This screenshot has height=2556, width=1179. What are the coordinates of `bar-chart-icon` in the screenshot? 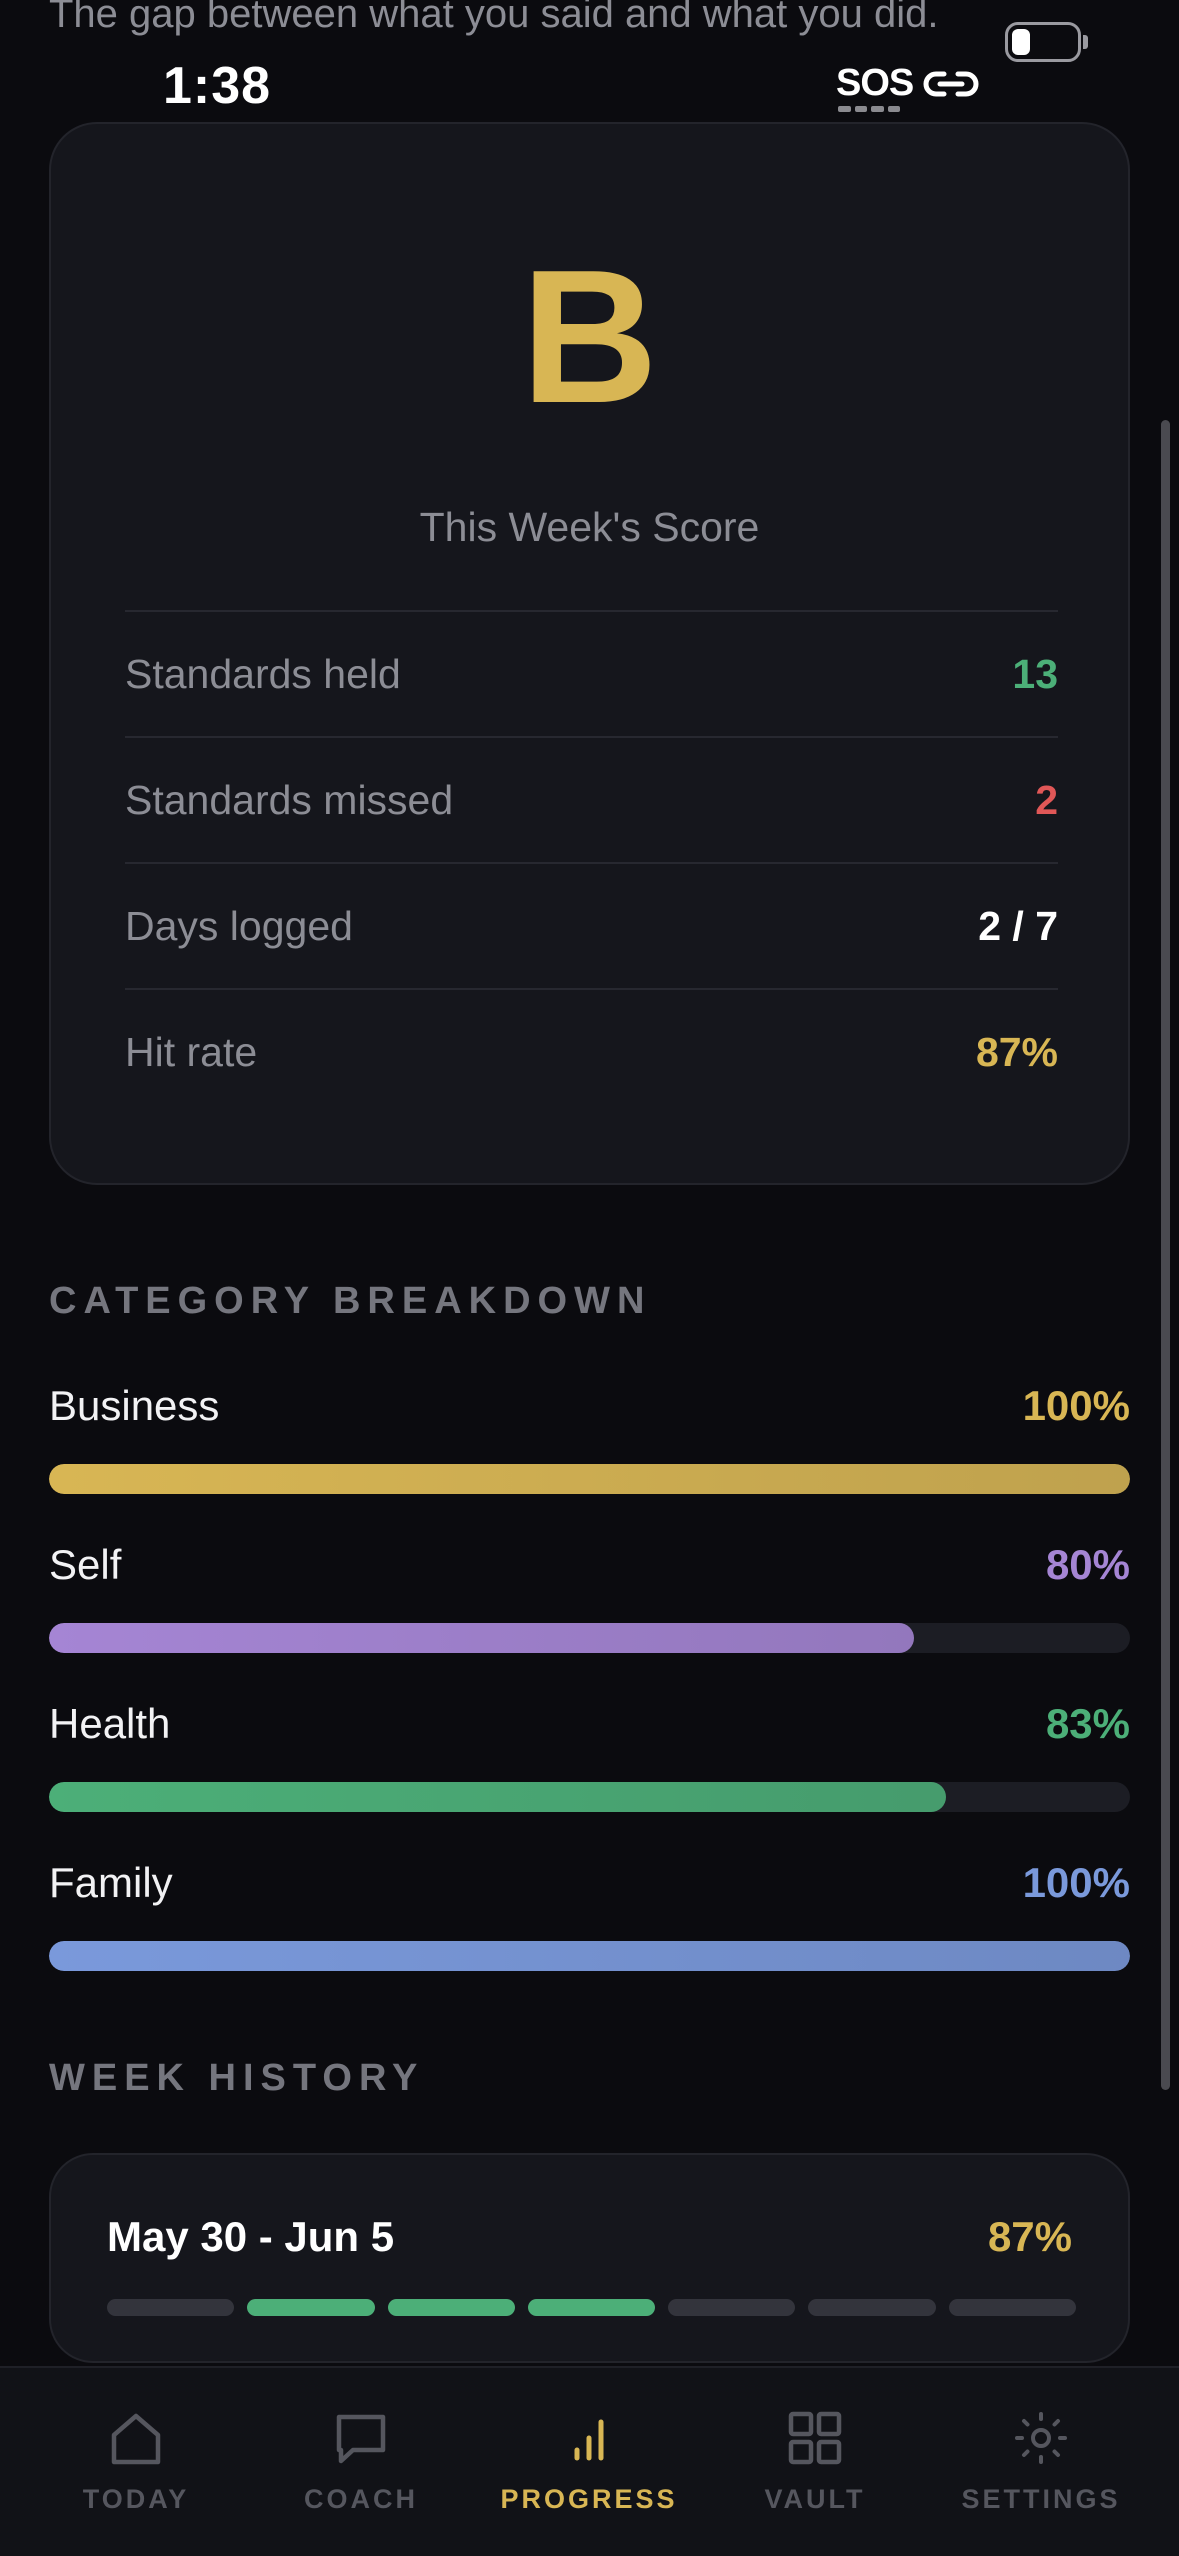 It's located at (589, 2440).